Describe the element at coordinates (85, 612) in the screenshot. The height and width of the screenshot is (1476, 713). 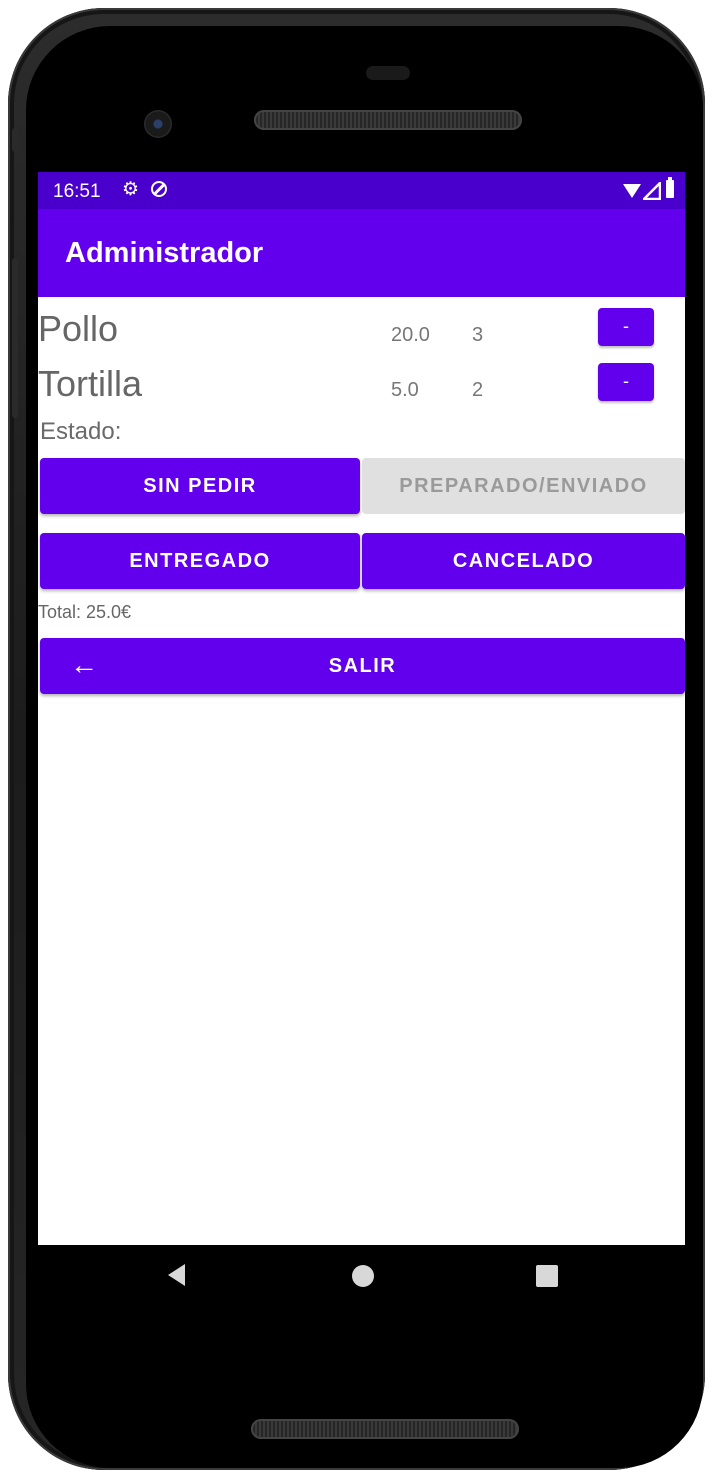
I see `total-label: Total: 25.0€` at that location.